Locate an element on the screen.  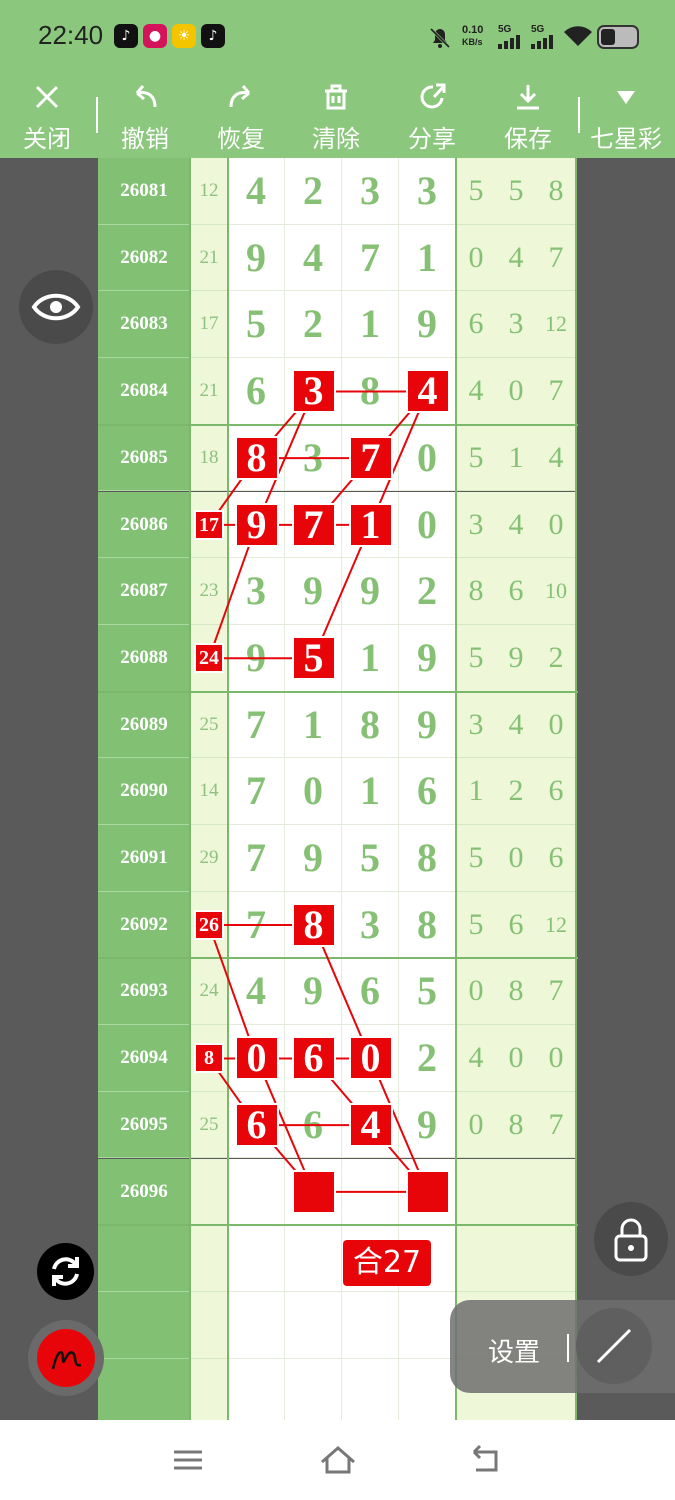
sim2-label: 5G is located at coordinates (538, 29).